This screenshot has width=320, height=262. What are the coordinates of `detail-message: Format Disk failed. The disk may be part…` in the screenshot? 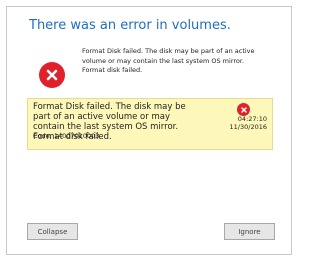 It's located at (109, 117).